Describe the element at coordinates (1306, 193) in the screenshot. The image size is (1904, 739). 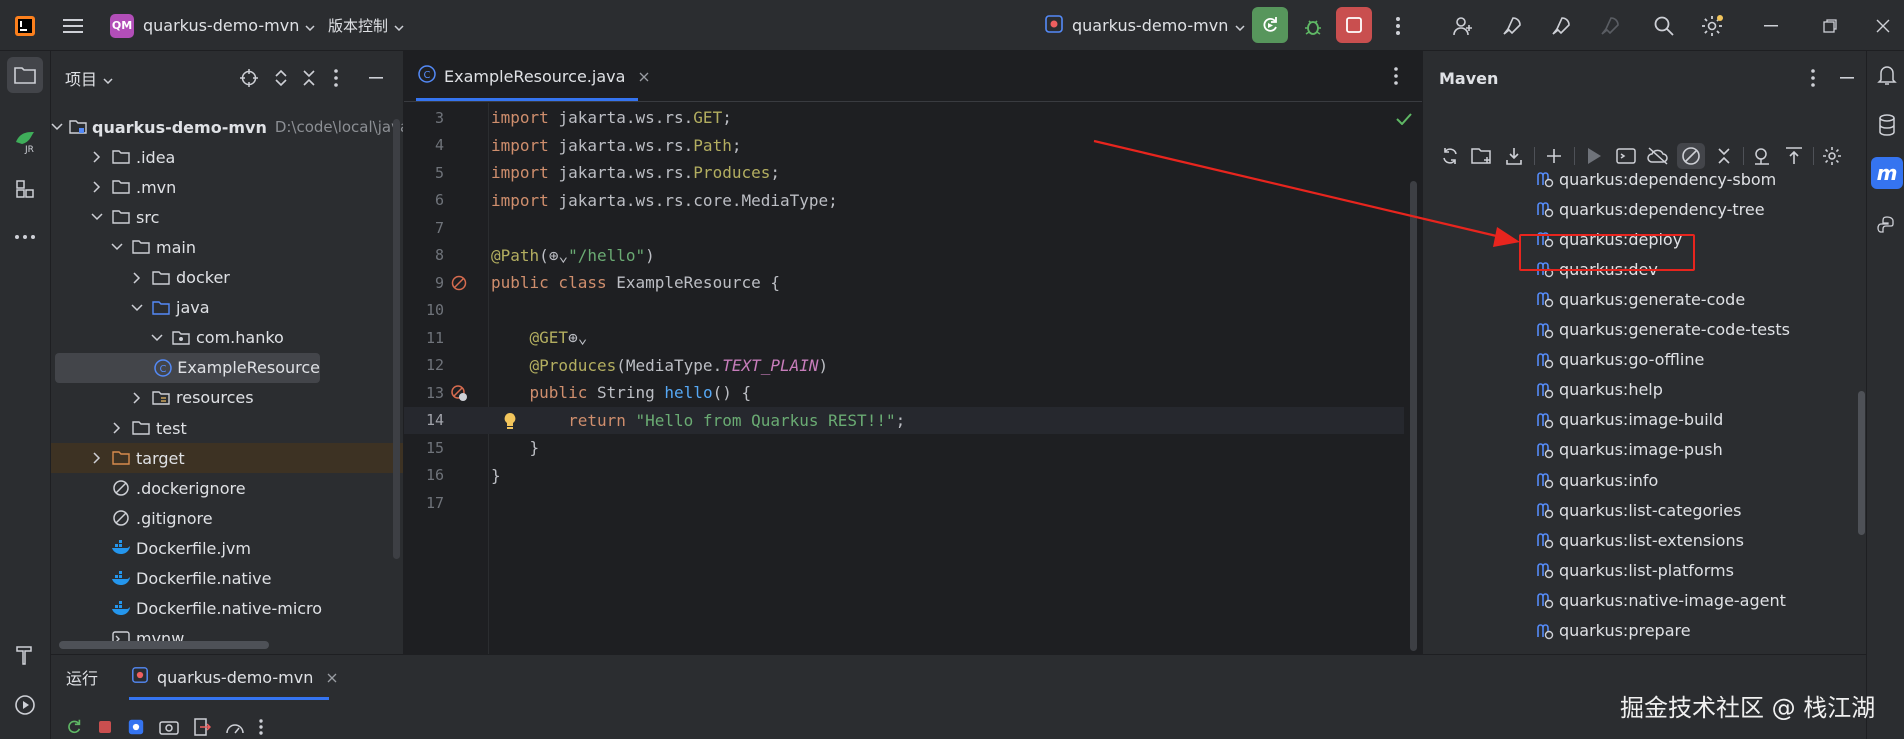
I see `annotation-arrow` at that location.